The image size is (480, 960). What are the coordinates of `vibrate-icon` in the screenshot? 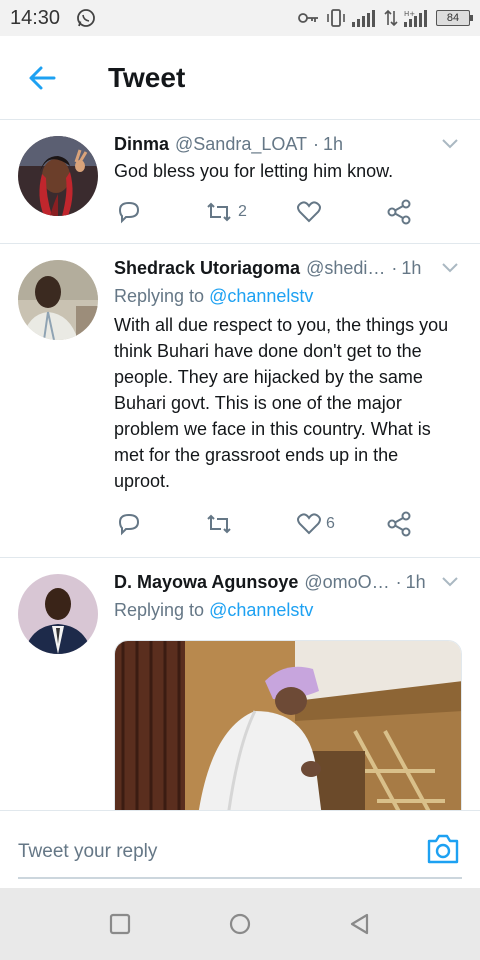 It's located at (336, 18).